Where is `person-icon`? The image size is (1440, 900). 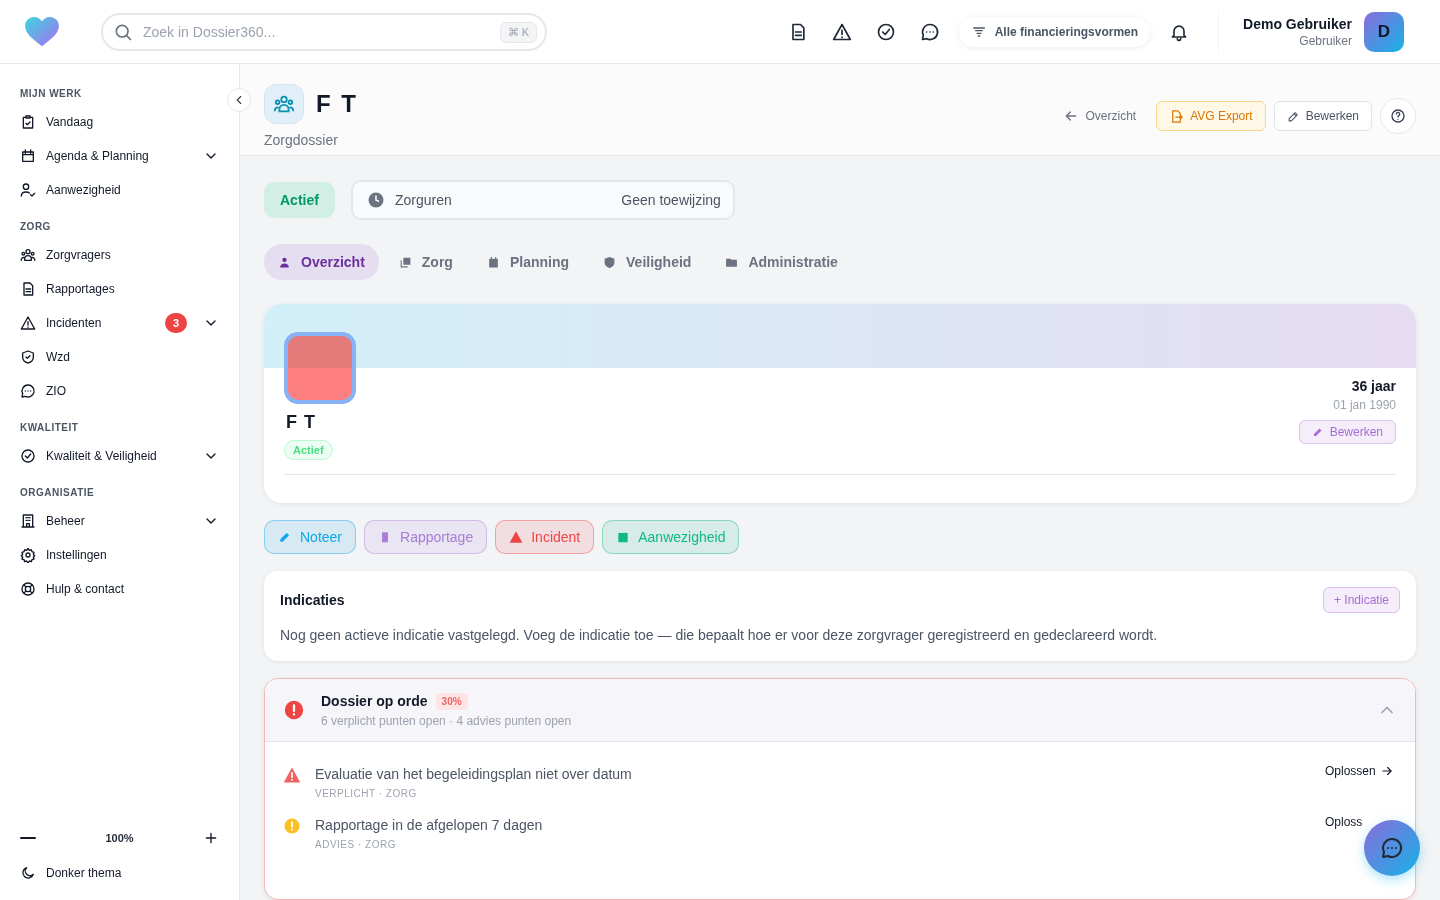 person-icon is located at coordinates (284, 262).